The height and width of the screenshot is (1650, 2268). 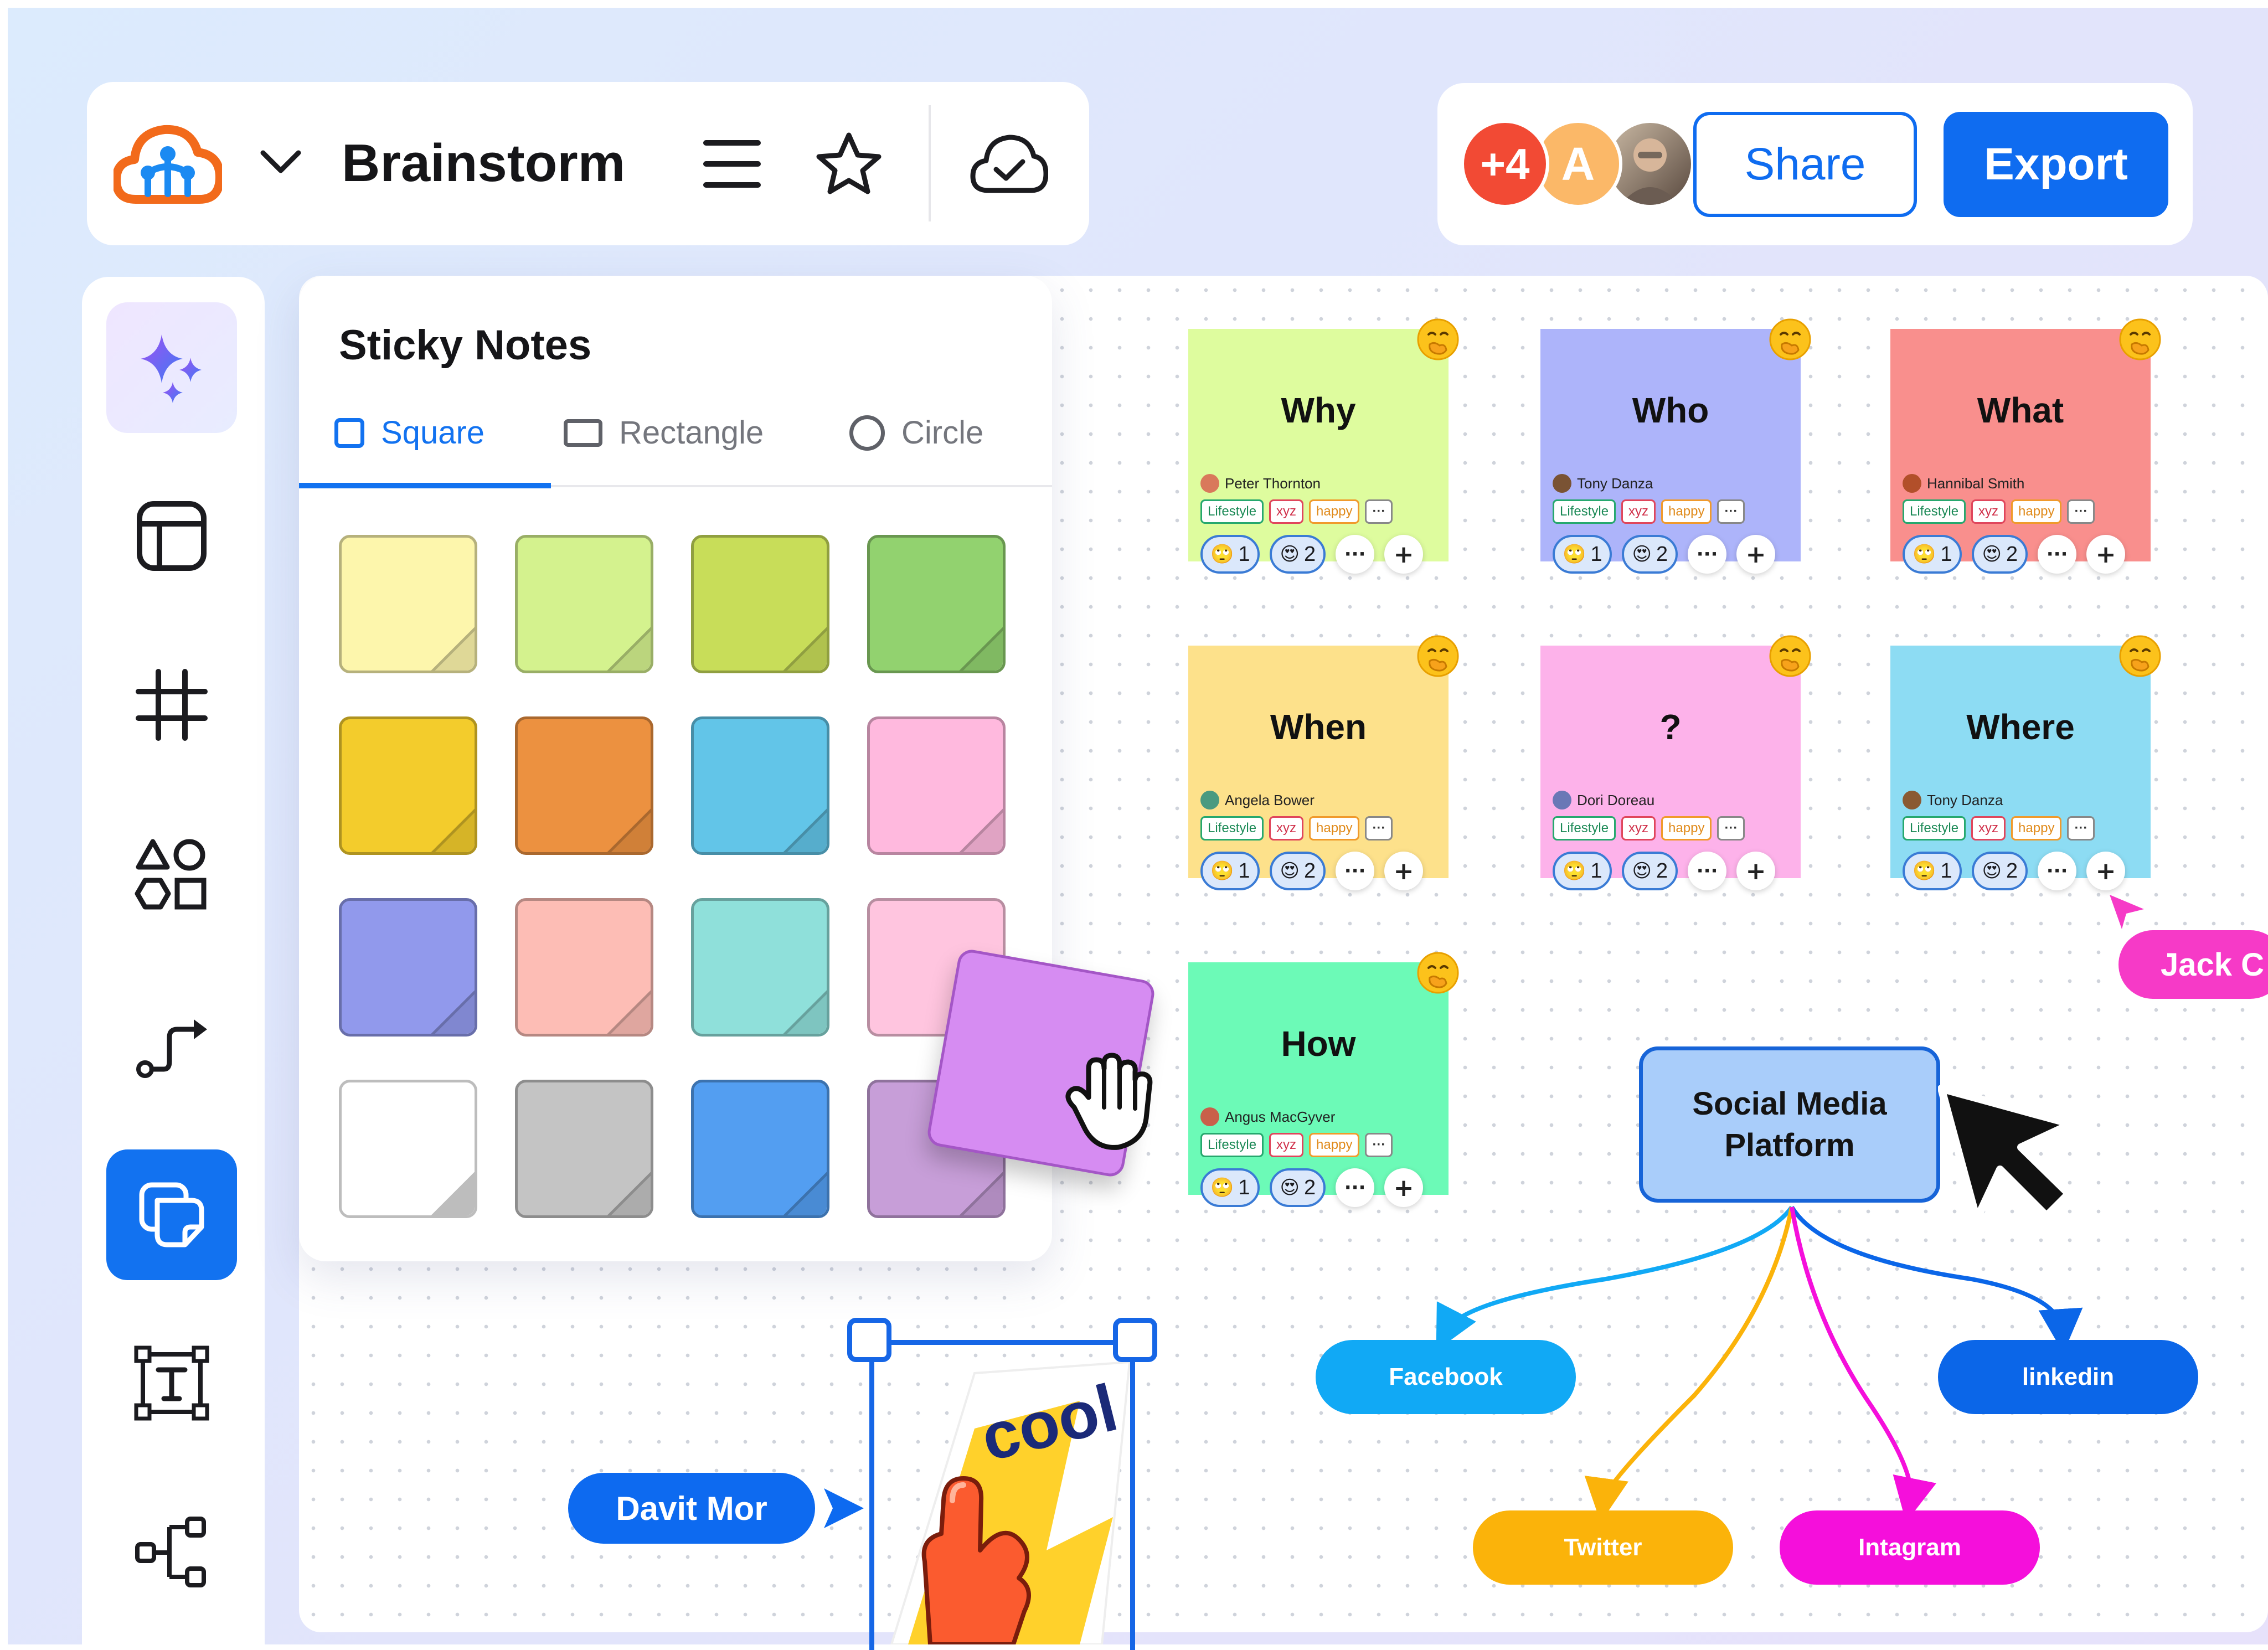 I want to click on mindmap-node-twitter: Twitter, so click(x=1603, y=1548).